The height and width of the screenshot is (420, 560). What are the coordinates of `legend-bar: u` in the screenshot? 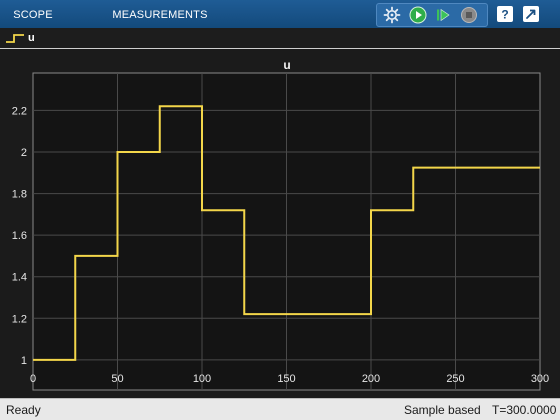 It's located at (280, 38).